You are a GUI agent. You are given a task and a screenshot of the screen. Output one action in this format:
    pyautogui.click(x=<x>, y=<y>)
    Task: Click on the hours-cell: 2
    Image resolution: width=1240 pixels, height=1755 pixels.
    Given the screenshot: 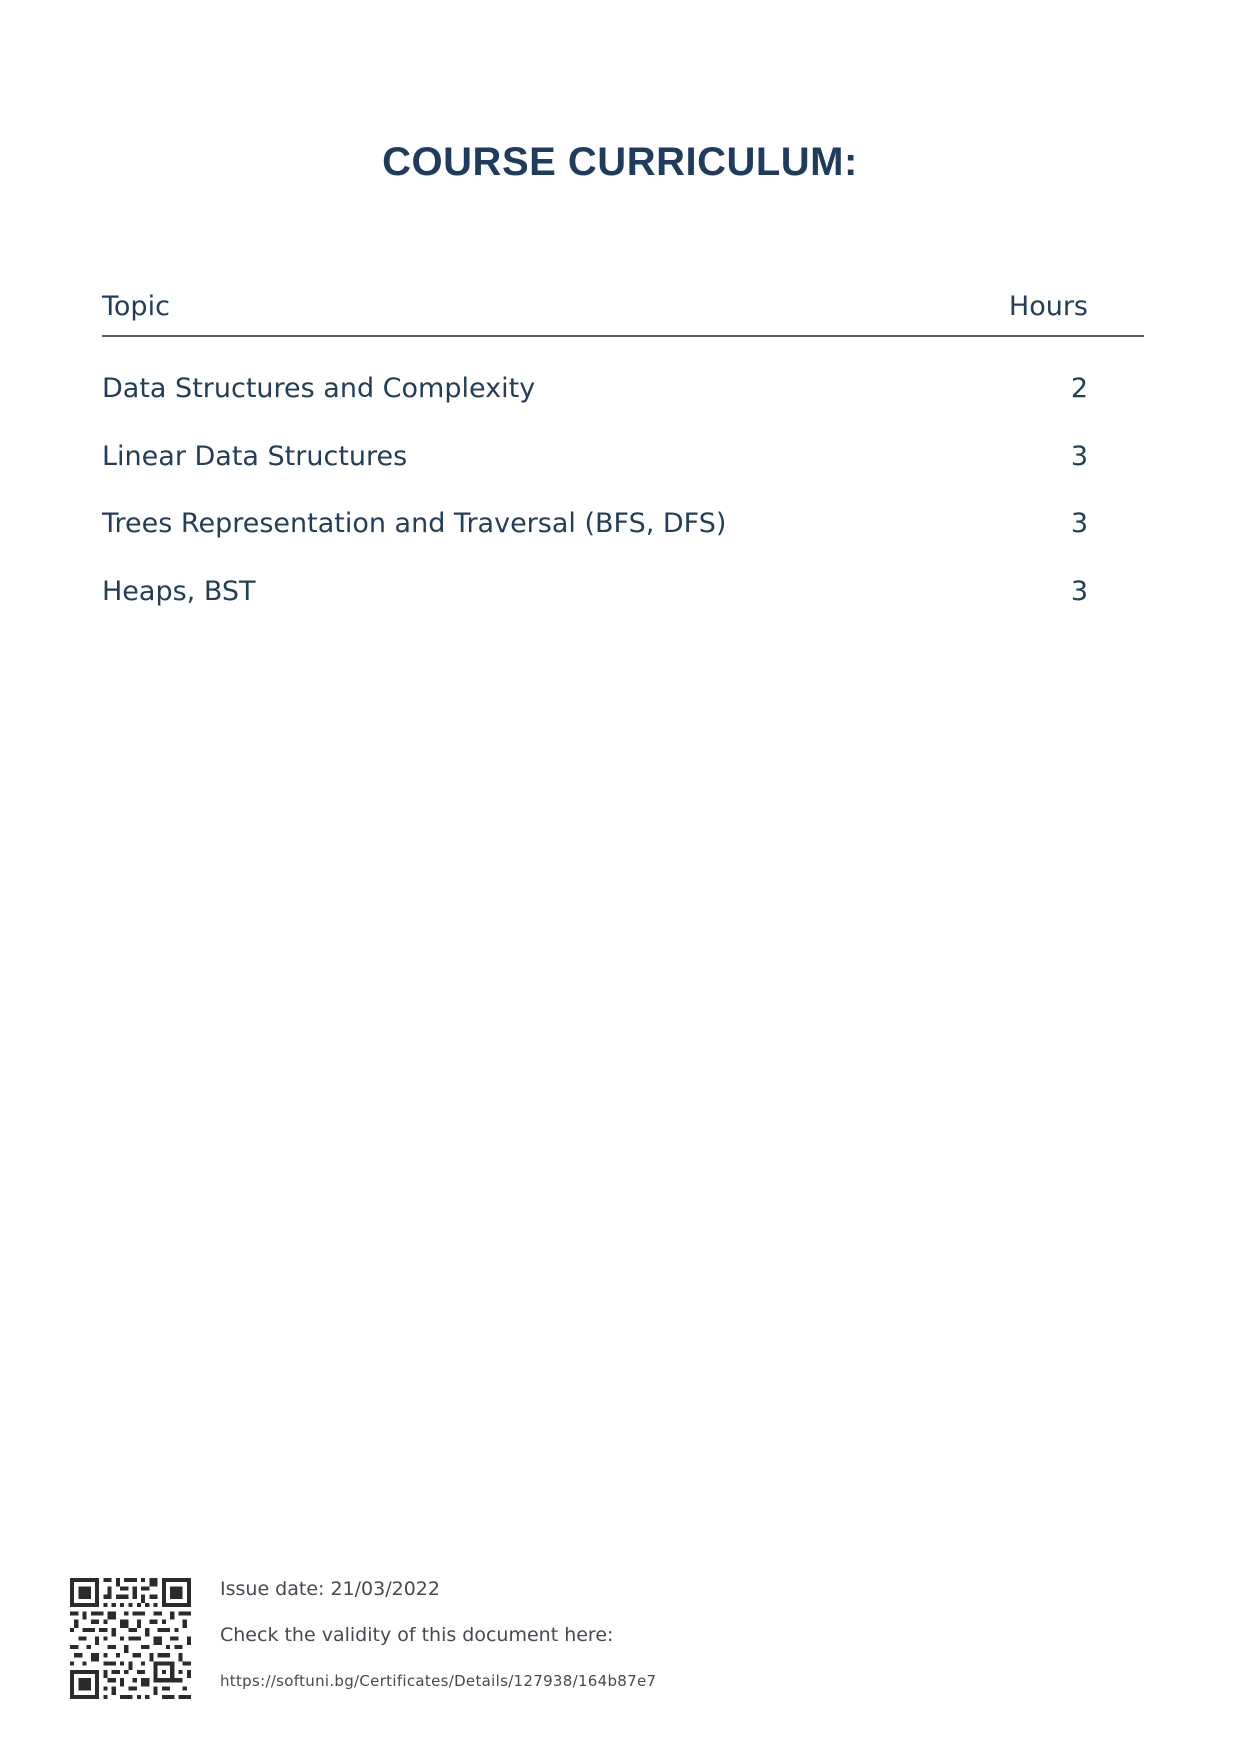 What is the action you would take?
    pyautogui.click(x=1079, y=388)
    